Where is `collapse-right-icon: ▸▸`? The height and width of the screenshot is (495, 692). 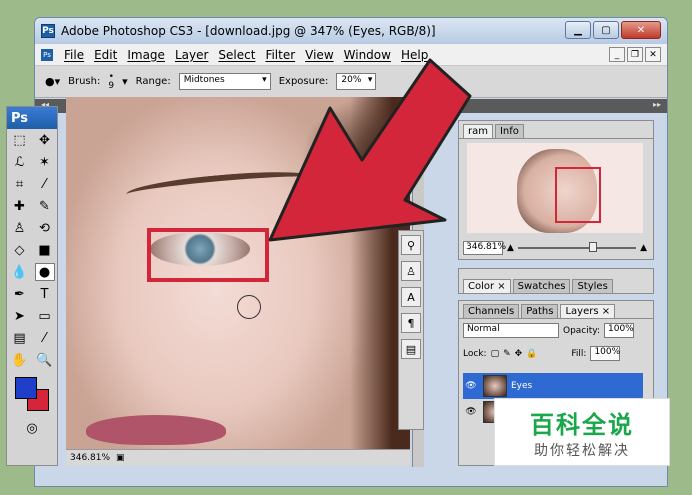 collapse-right-icon: ▸▸ is located at coordinates (657, 104).